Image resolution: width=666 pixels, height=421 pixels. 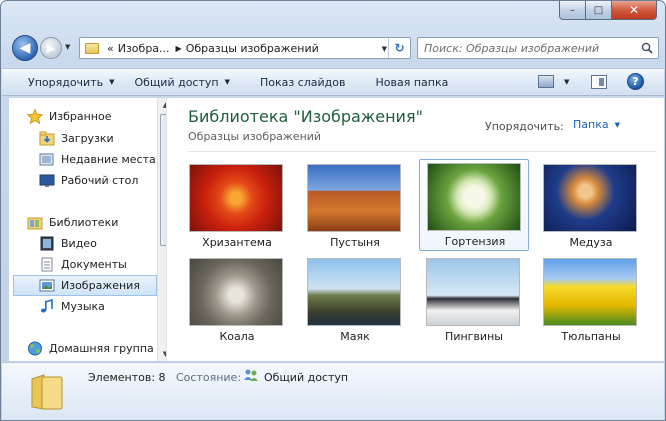 What do you see at coordinates (96, 222) in the screenshot?
I see `sidebar-item-libraries: Библиотеки` at bounding box center [96, 222].